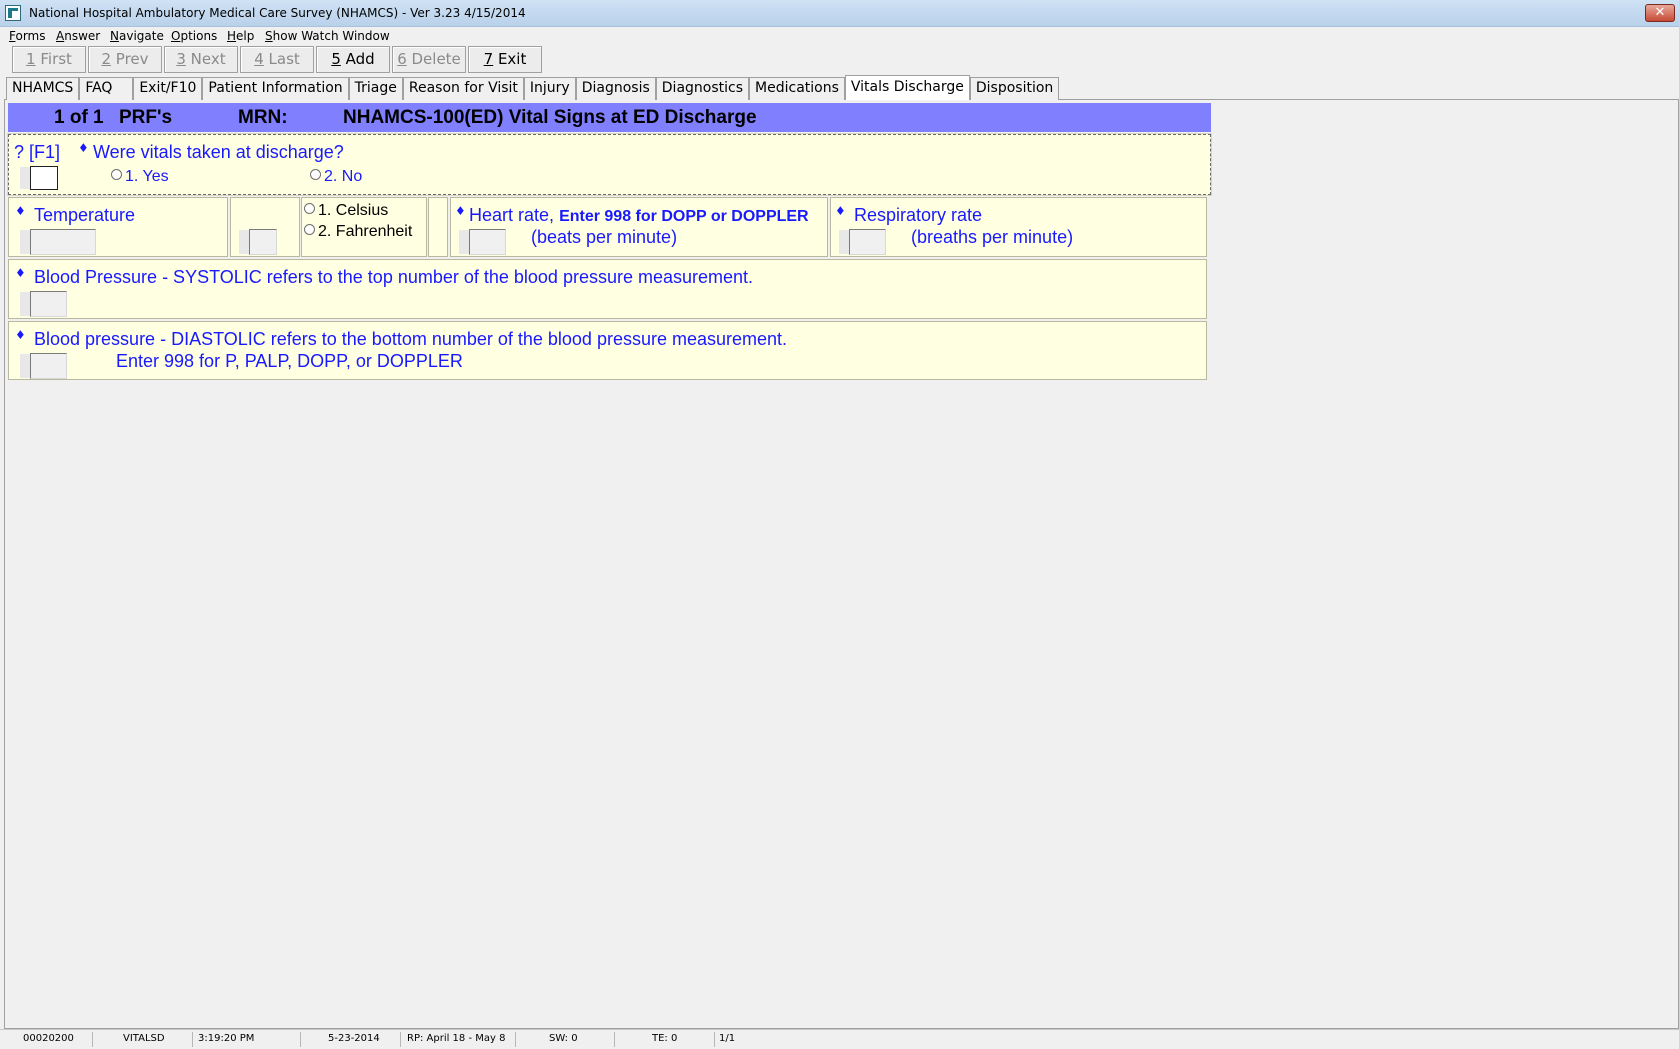 This screenshot has height=1049, width=1679. What do you see at coordinates (37, 152) in the screenshot?
I see `help-f1-label: ? [F1]` at bounding box center [37, 152].